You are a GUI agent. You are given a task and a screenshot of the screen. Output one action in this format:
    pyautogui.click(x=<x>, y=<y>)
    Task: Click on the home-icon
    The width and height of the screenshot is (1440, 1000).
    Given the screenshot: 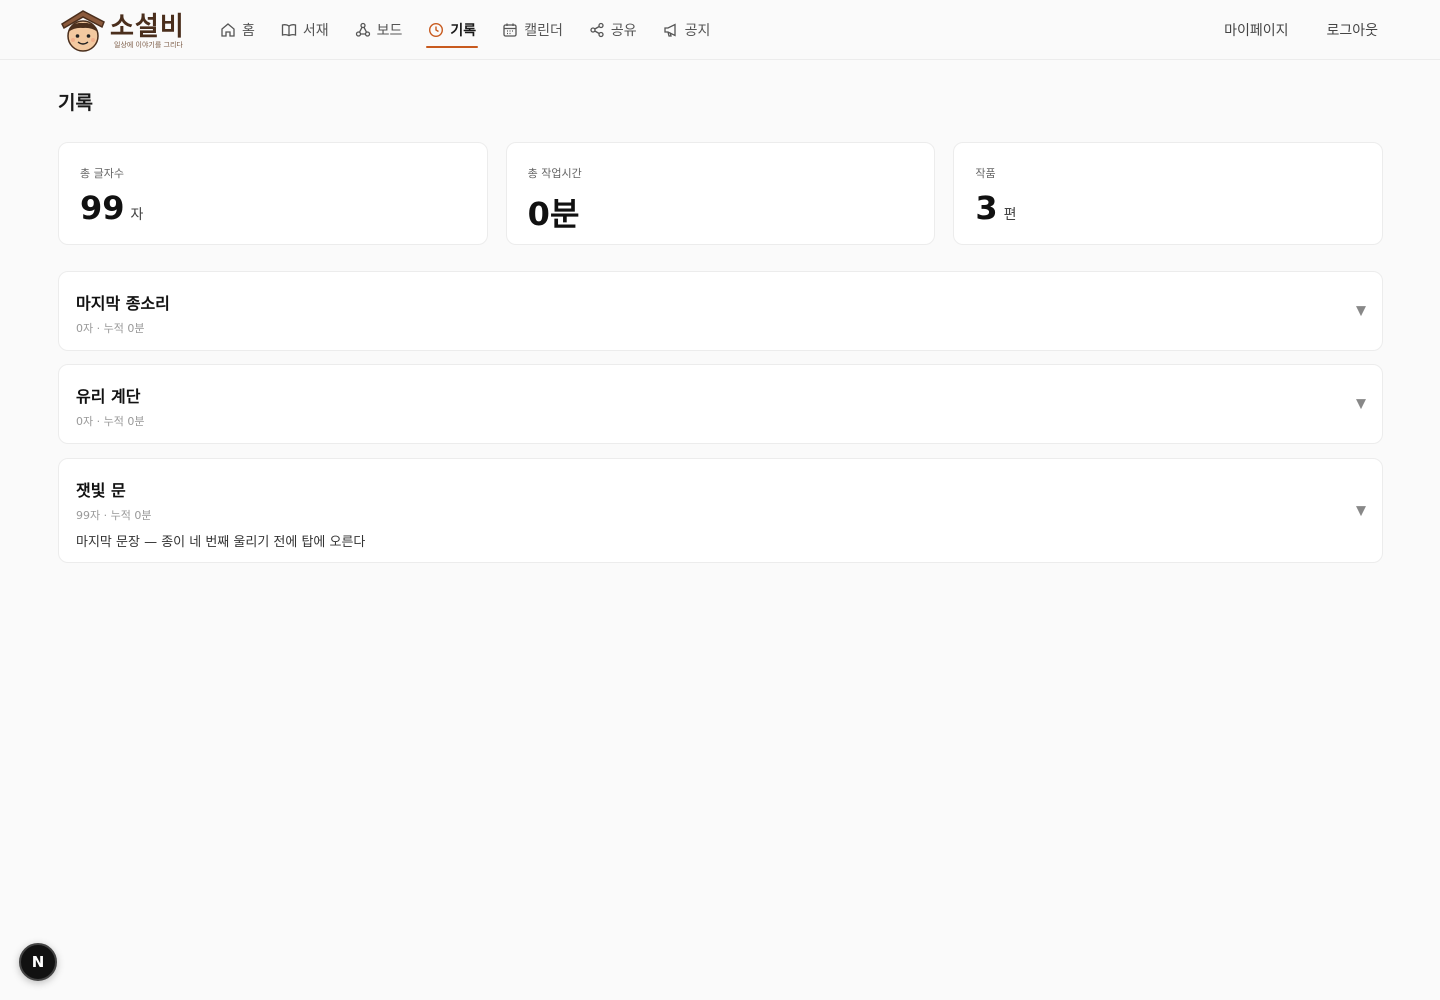 What is the action you would take?
    pyautogui.click(x=228, y=30)
    